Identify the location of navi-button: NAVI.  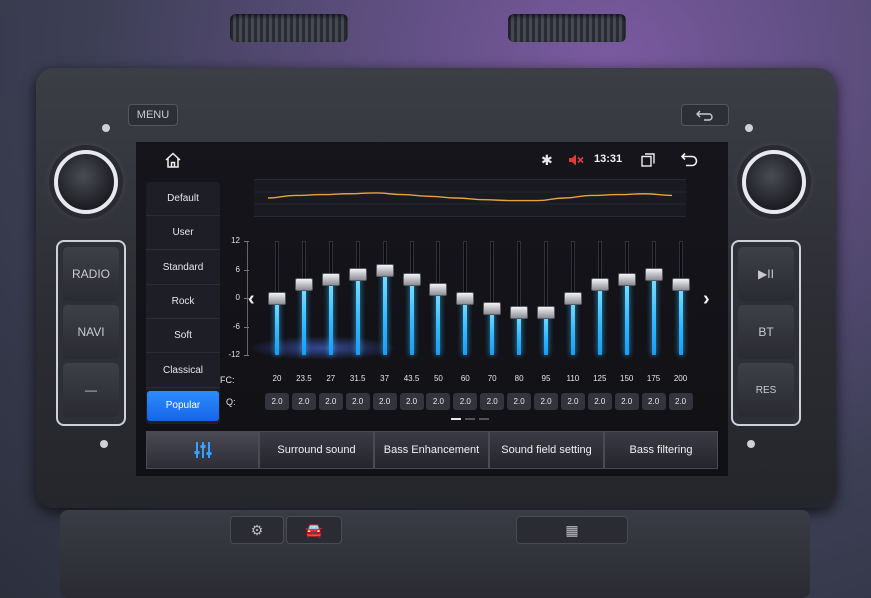
(91, 332).